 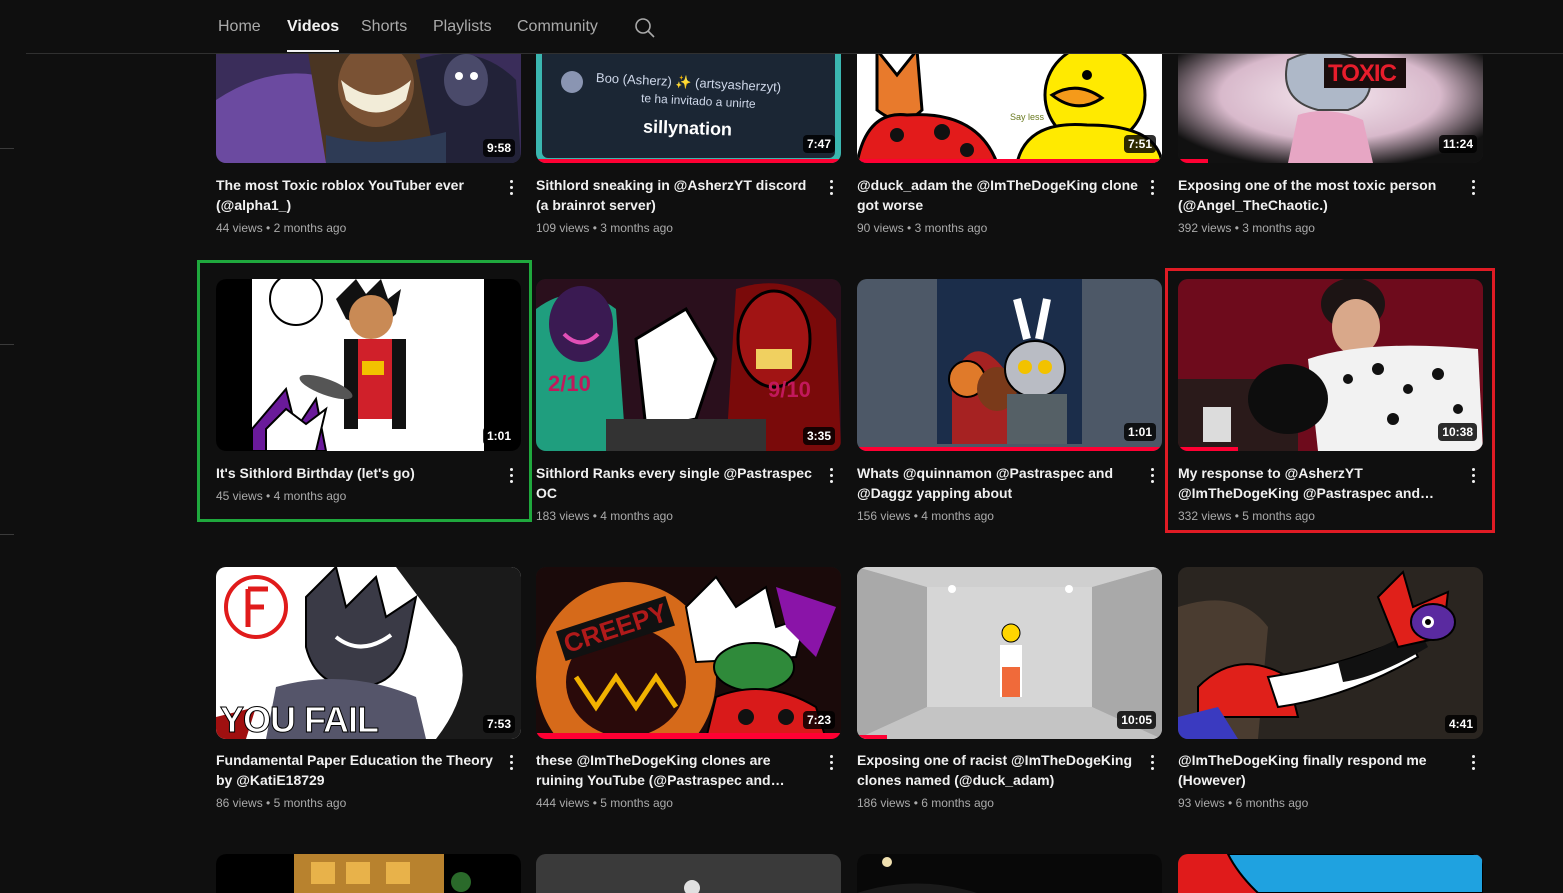 What do you see at coordinates (563, 228) in the screenshot?
I see `view-count: 109 views` at bounding box center [563, 228].